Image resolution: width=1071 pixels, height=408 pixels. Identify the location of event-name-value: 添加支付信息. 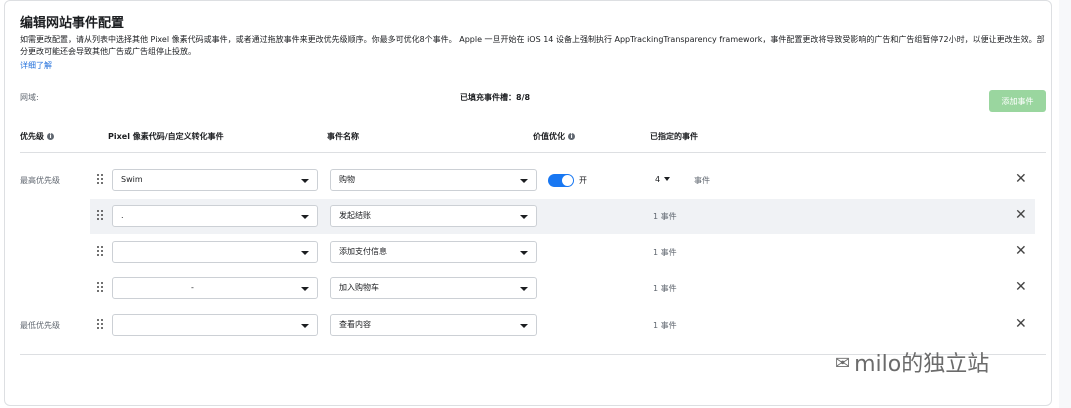
(363, 251).